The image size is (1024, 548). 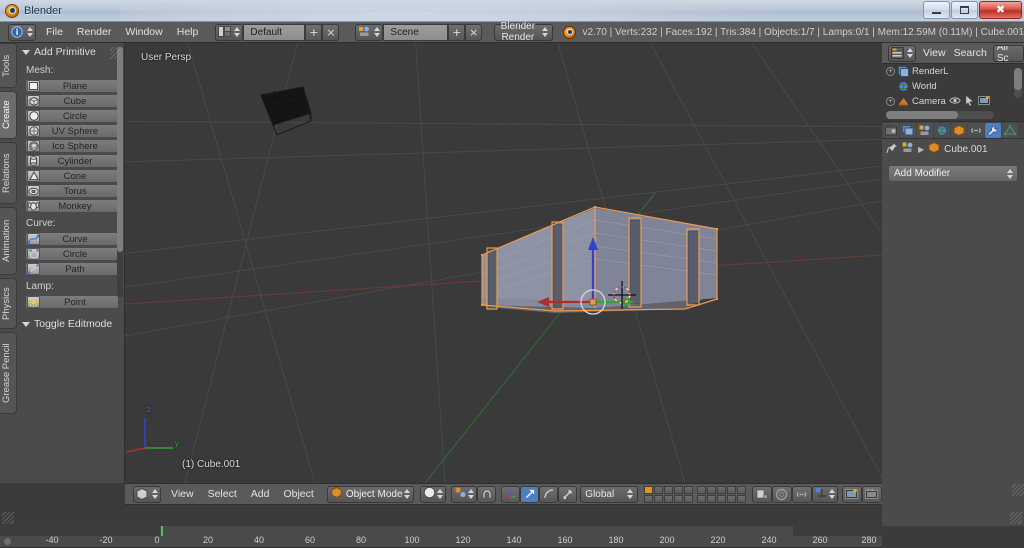 I want to click on screen-layout-name-field: Default, so click(x=274, y=32).